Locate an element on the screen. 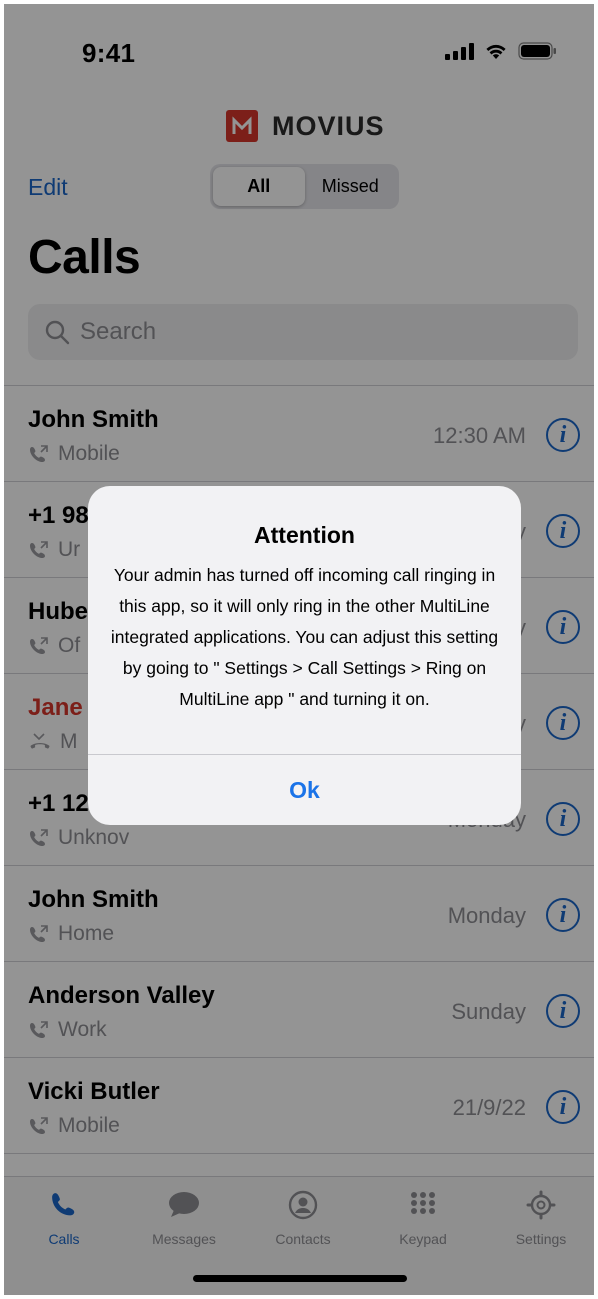  ok-button: Ok is located at coordinates (304, 790).